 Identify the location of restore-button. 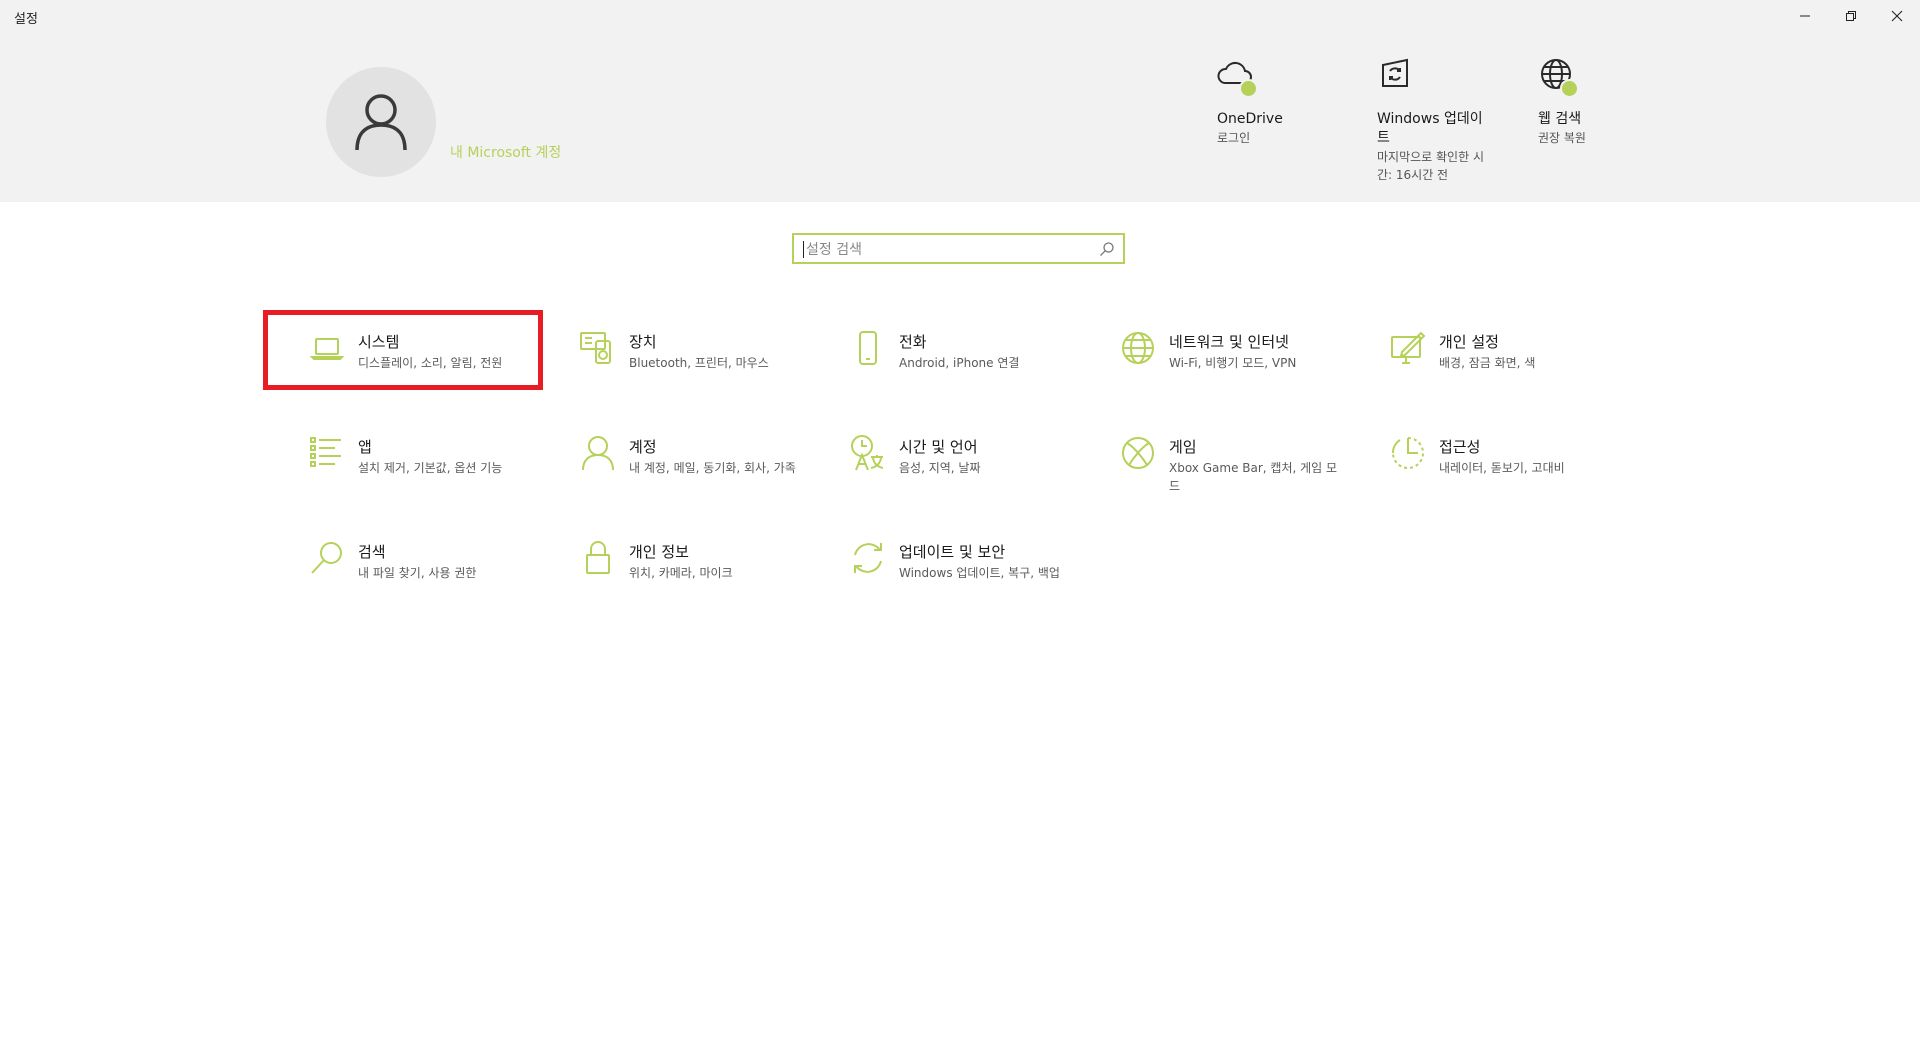
(1851, 16).